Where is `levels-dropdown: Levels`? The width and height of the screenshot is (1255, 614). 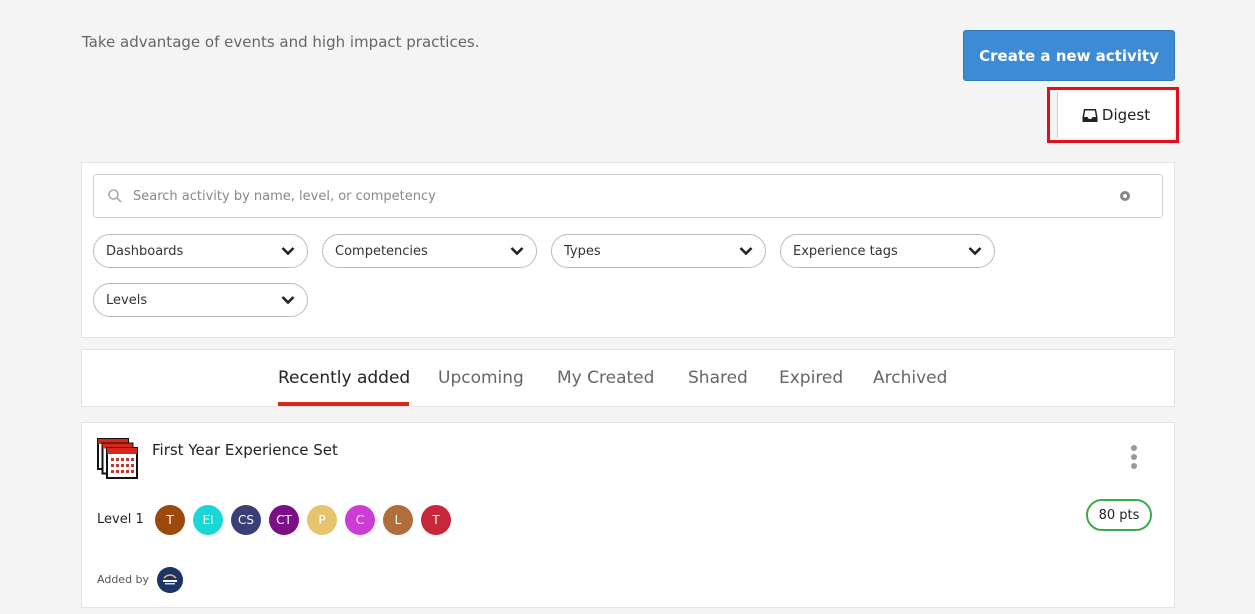
levels-dropdown: Levels is located at coordinates (200, 300).